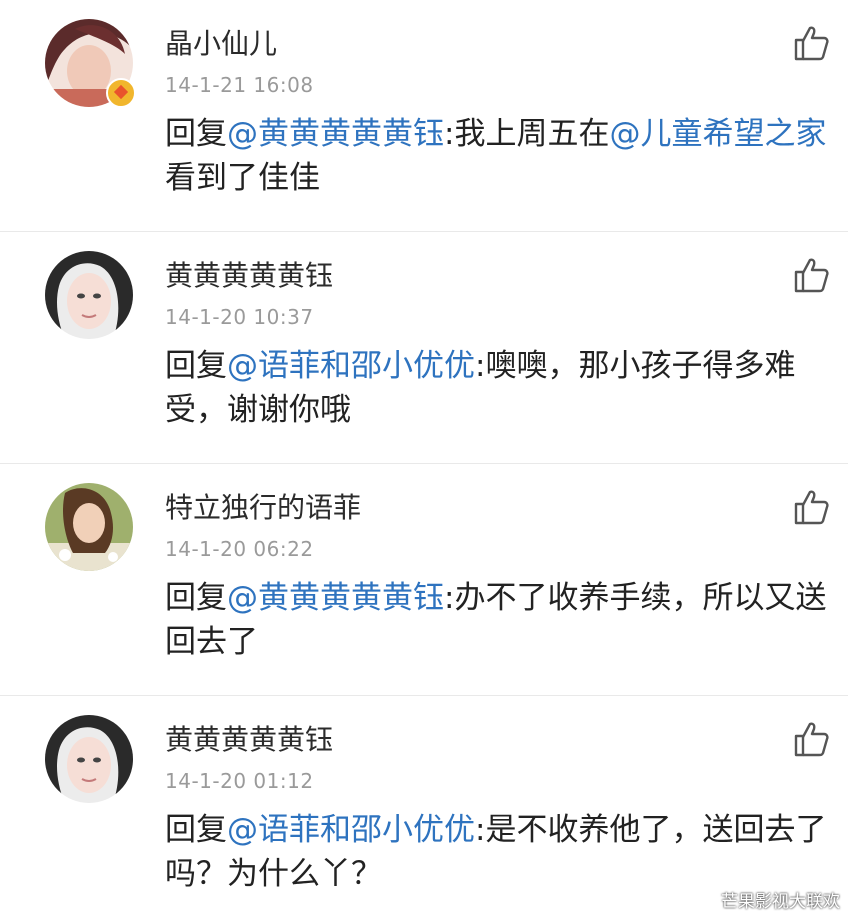 This screenshot has height=918, width=848. What do you see at coordinates (239, 781) in the screenshot?
I see `timestamp: 14-1-20 01:12` at bounding box center [239, 781].